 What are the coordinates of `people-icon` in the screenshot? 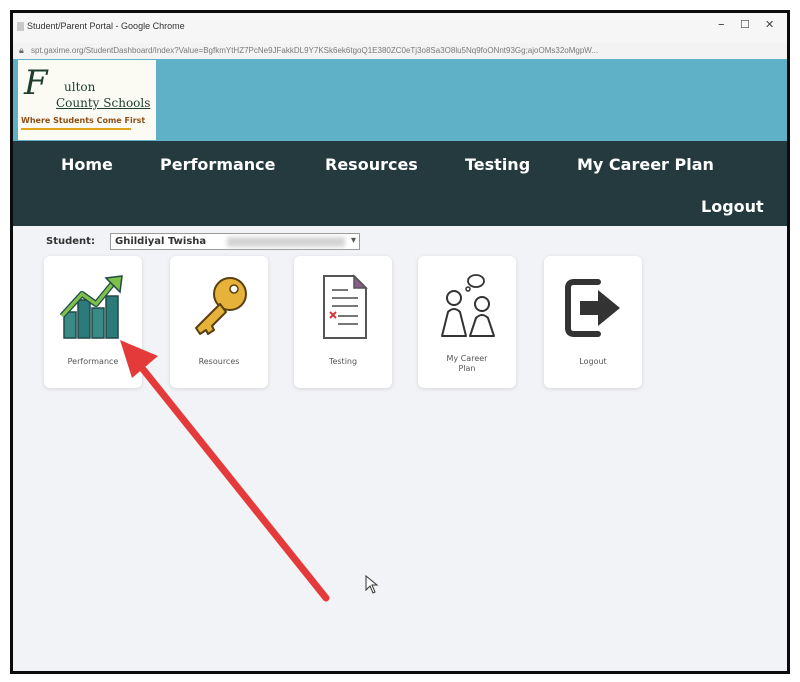 It's located at (468, 305).